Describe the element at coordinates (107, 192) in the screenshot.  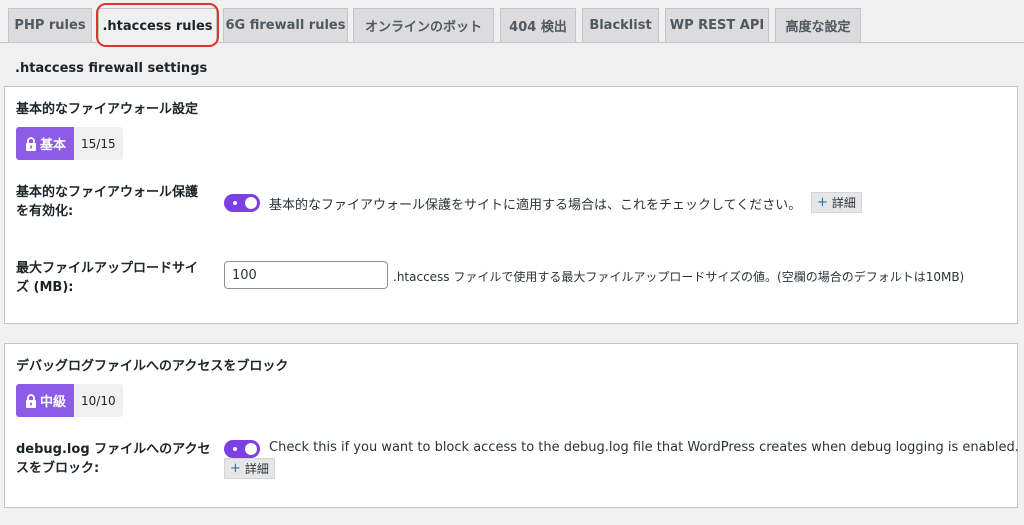
I see `label-line-1: 基本的なファイアウォール保護` at that location.